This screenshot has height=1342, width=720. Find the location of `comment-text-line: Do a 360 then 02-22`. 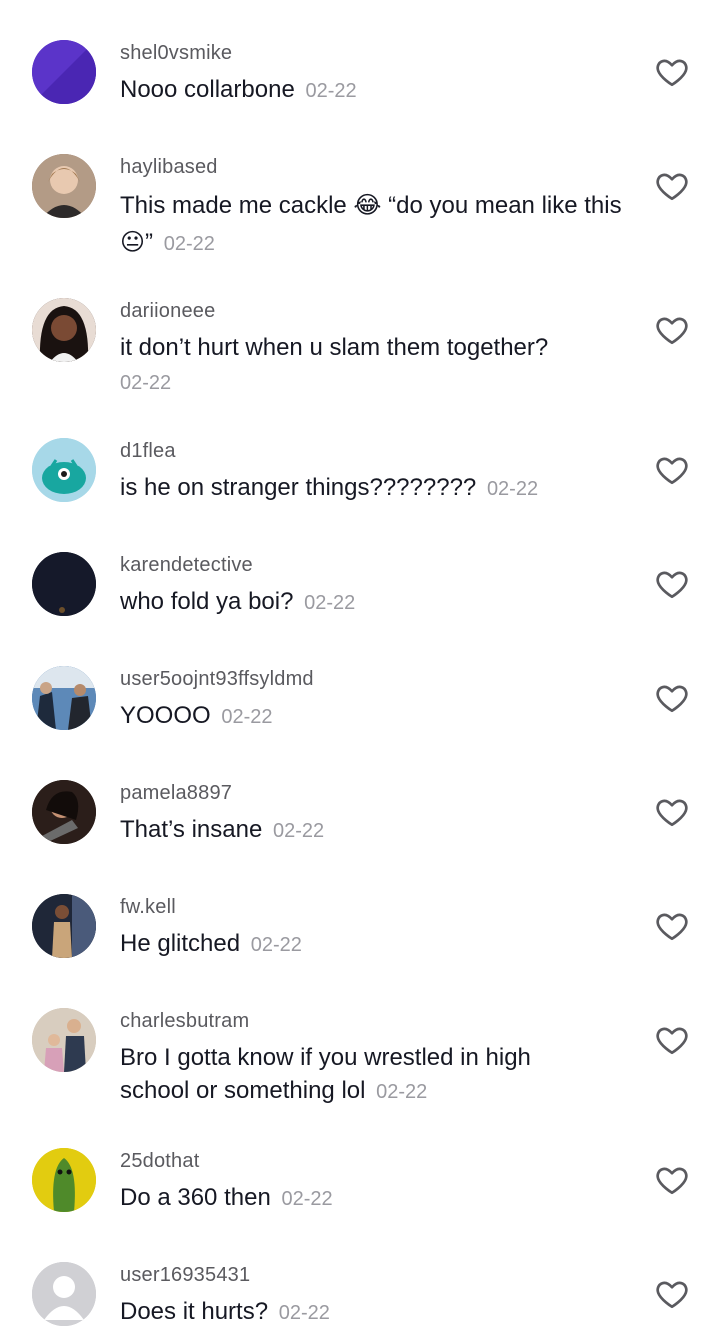

comment-text-line: Do a 360 then 02-22 is located at coordinates (380, 1198).